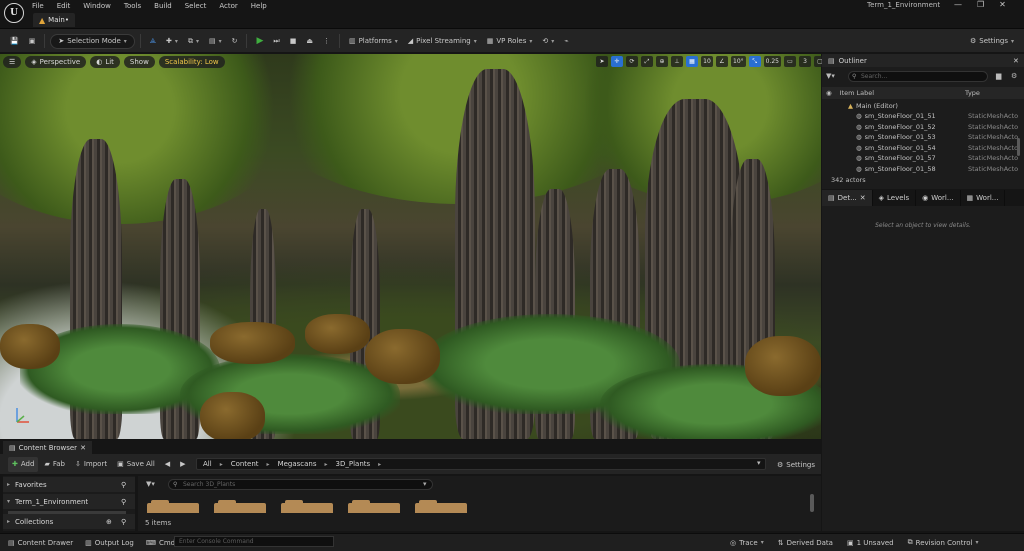  Describe the element at coordinates (923, 60) in the screenshot. I see `outliner-tab: ▤ Outliner ✕` at that location.